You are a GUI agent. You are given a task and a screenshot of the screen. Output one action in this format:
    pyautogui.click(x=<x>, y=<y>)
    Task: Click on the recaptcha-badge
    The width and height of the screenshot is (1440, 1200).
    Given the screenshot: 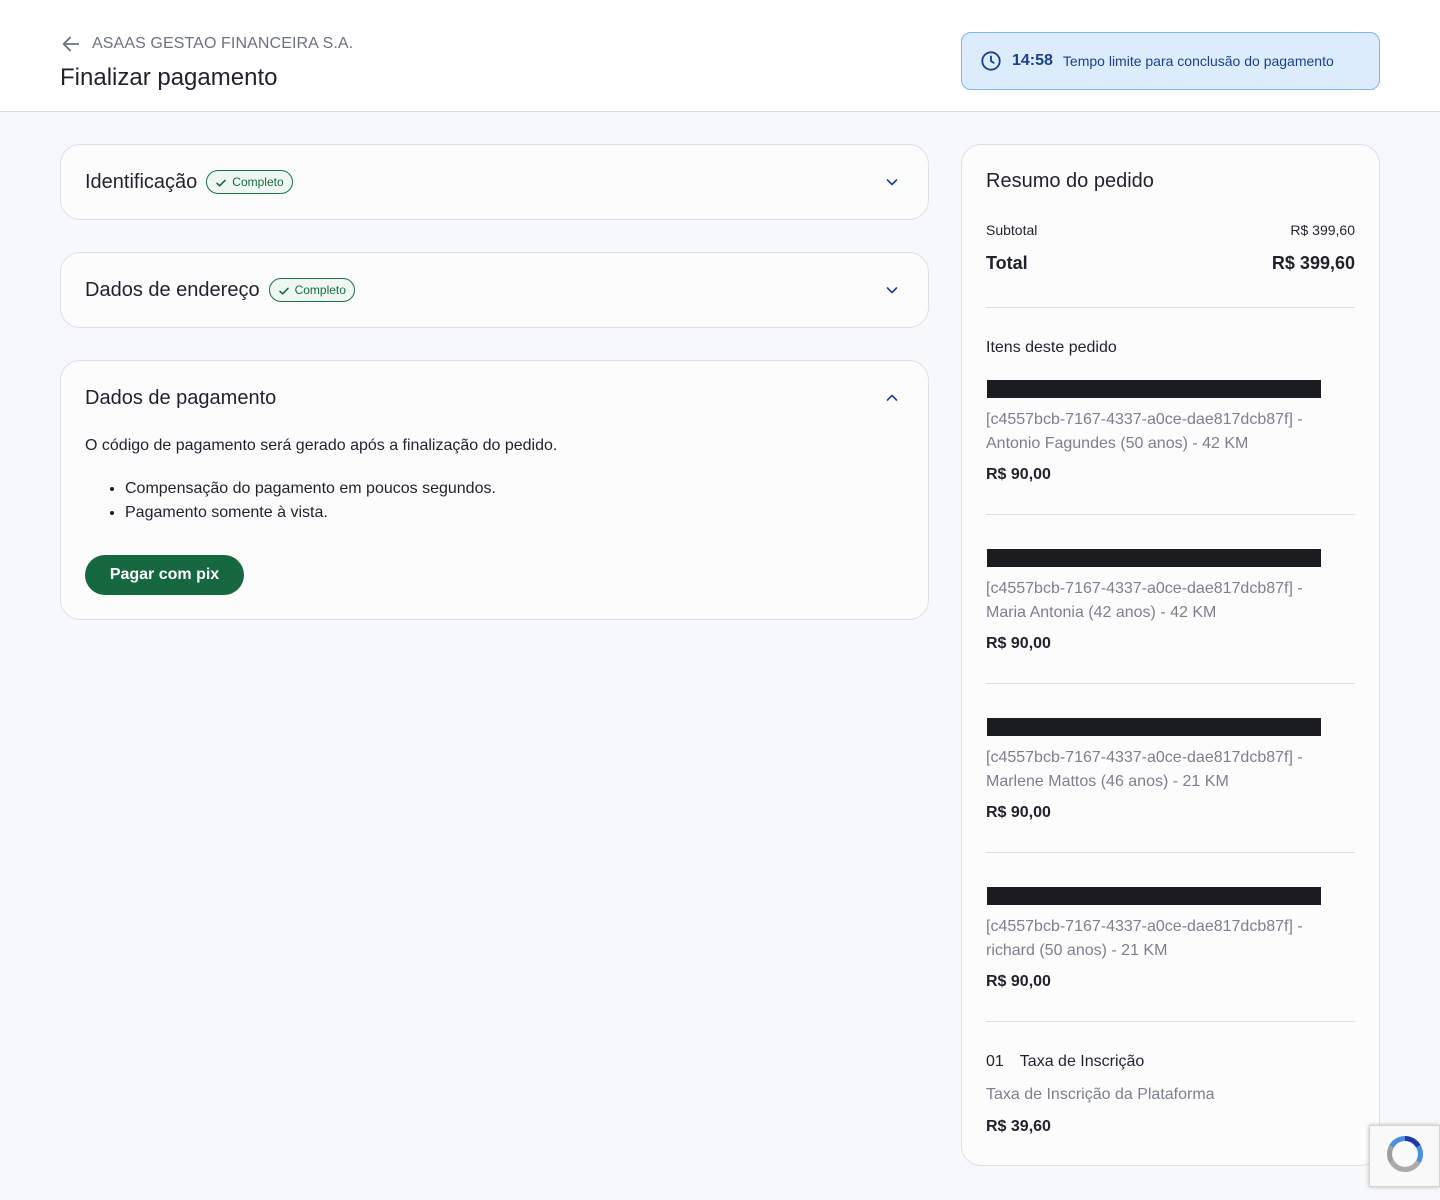 What is the action you would take?
    pyautogui.click(x=1404, y=1156)
    